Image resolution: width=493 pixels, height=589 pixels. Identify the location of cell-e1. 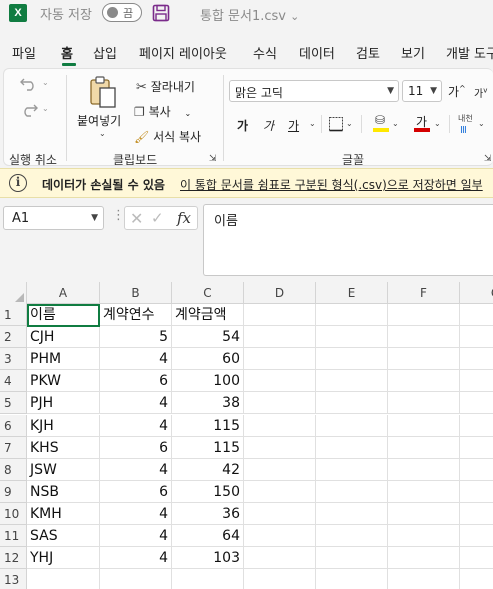
(352, 315).